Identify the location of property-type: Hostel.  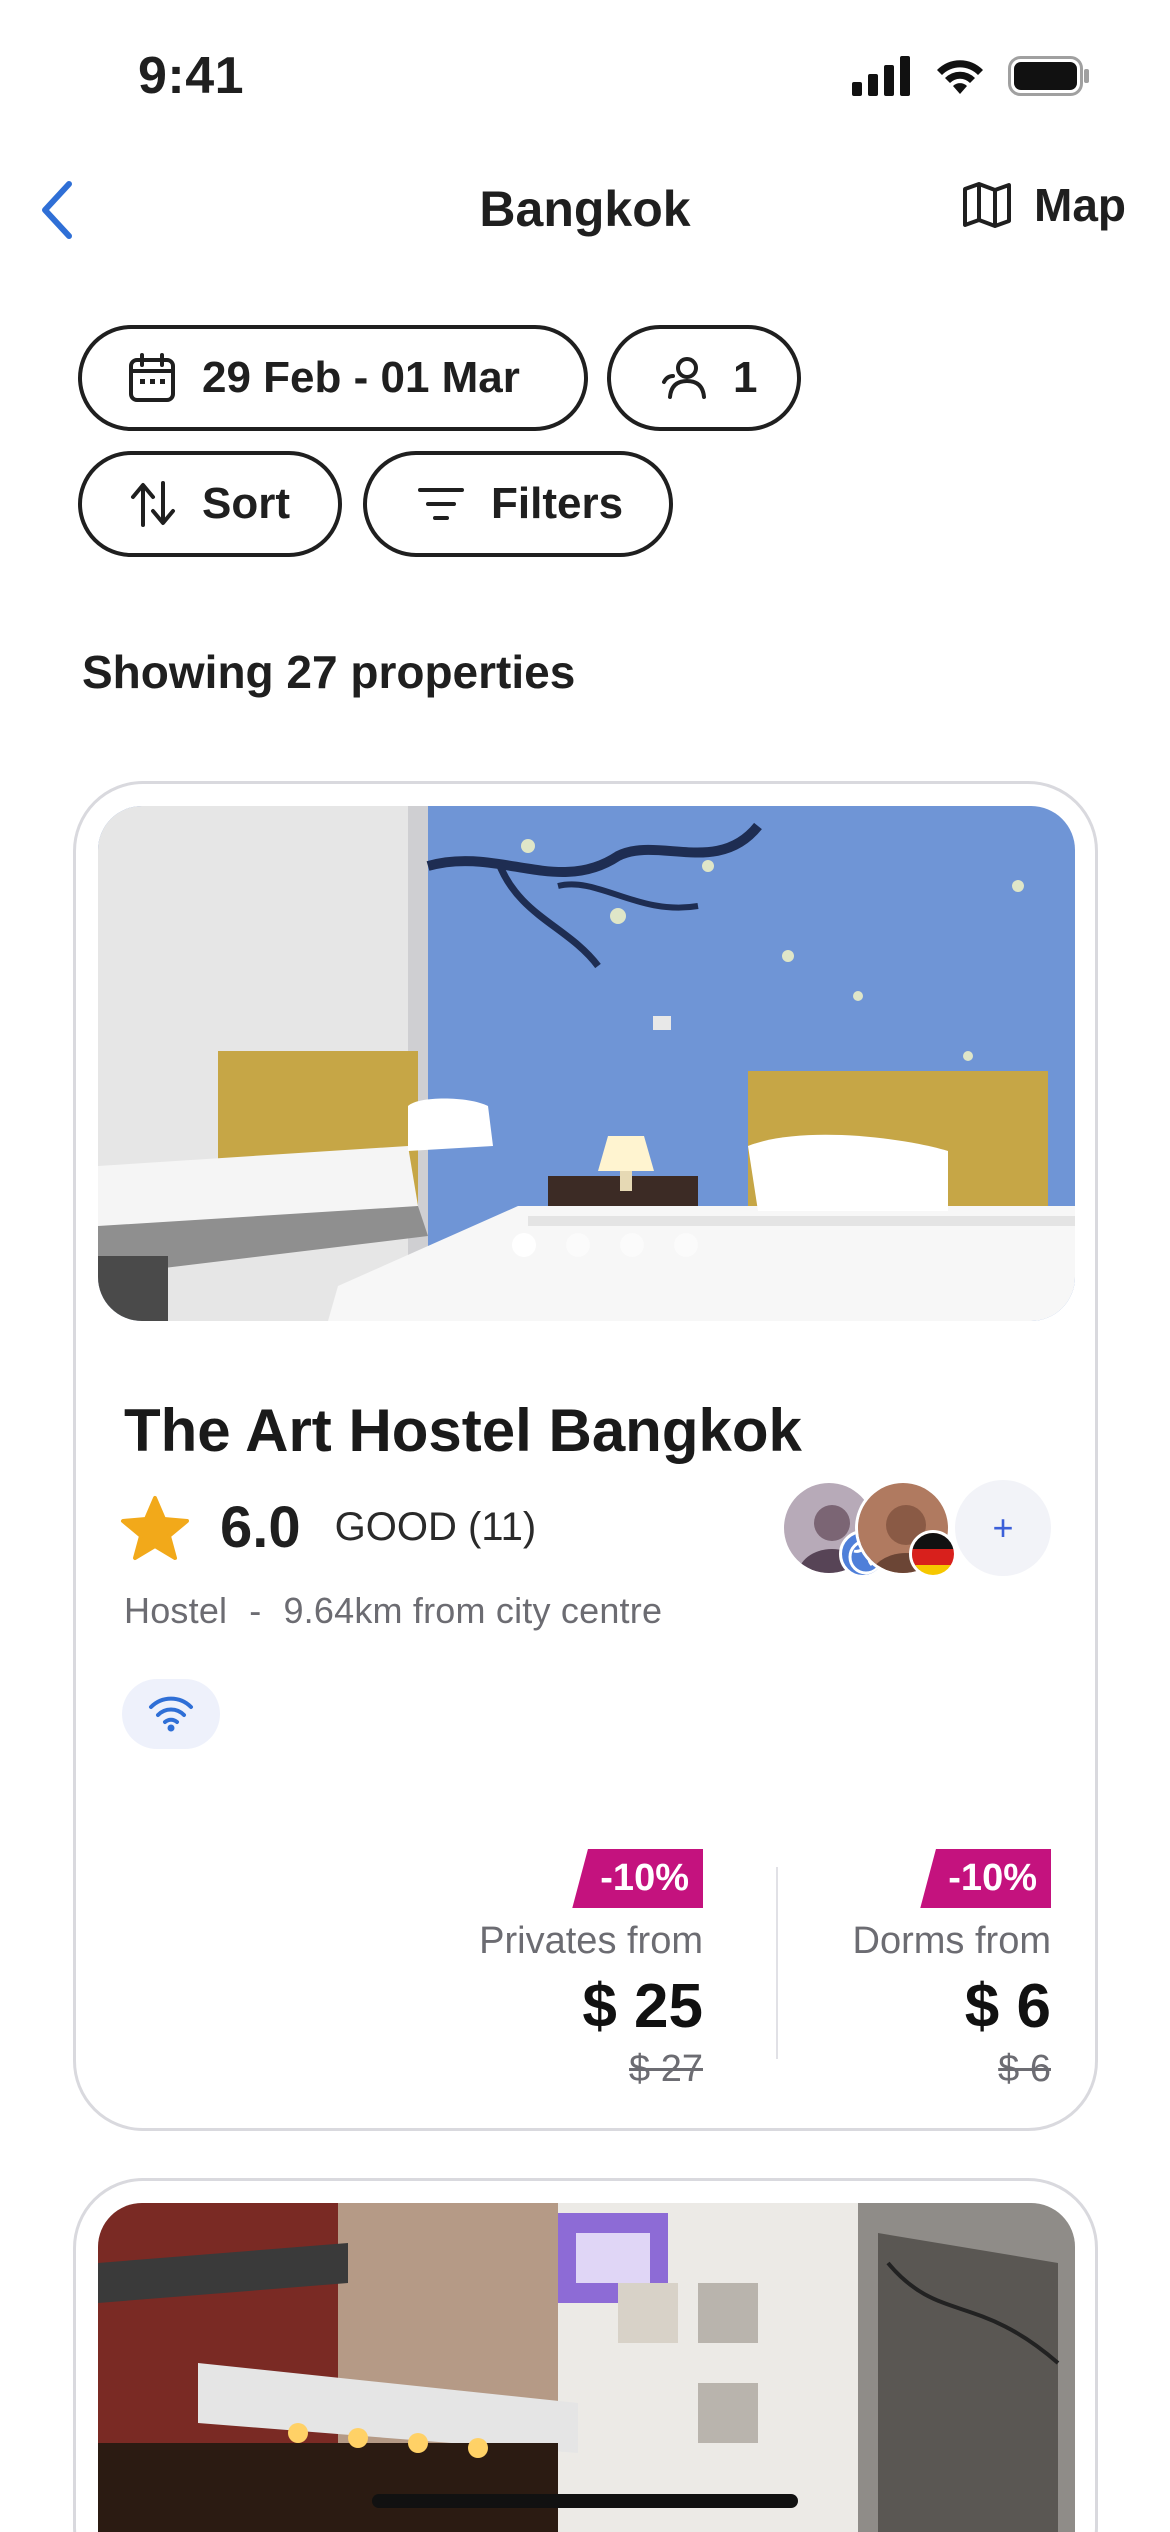
(176, 1610).